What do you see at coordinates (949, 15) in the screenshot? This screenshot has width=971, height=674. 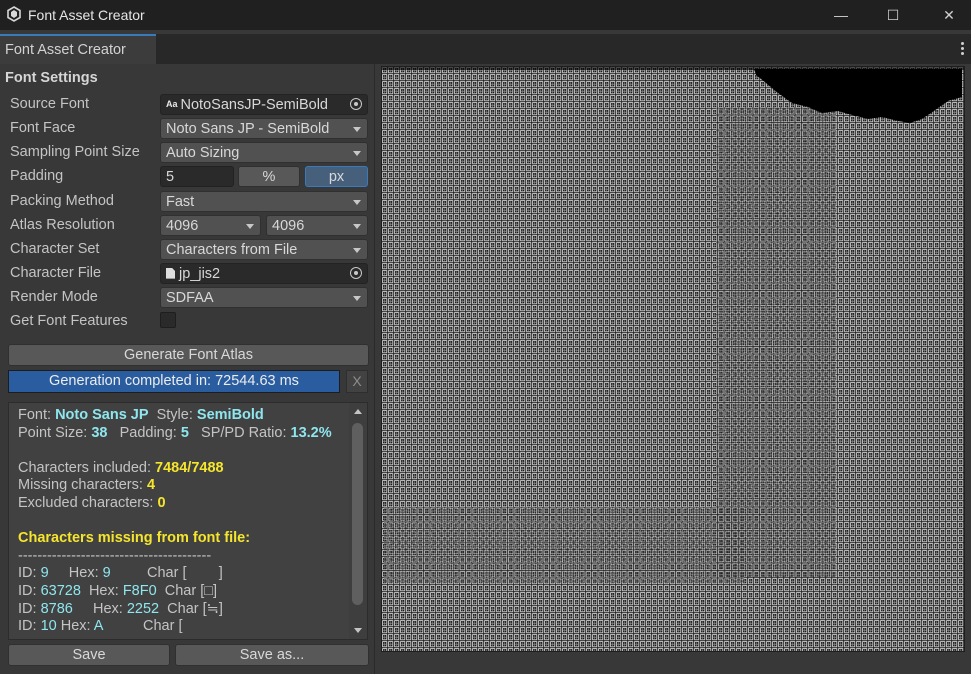 I see `close-button: ✕` at bounding box center [949, 15].